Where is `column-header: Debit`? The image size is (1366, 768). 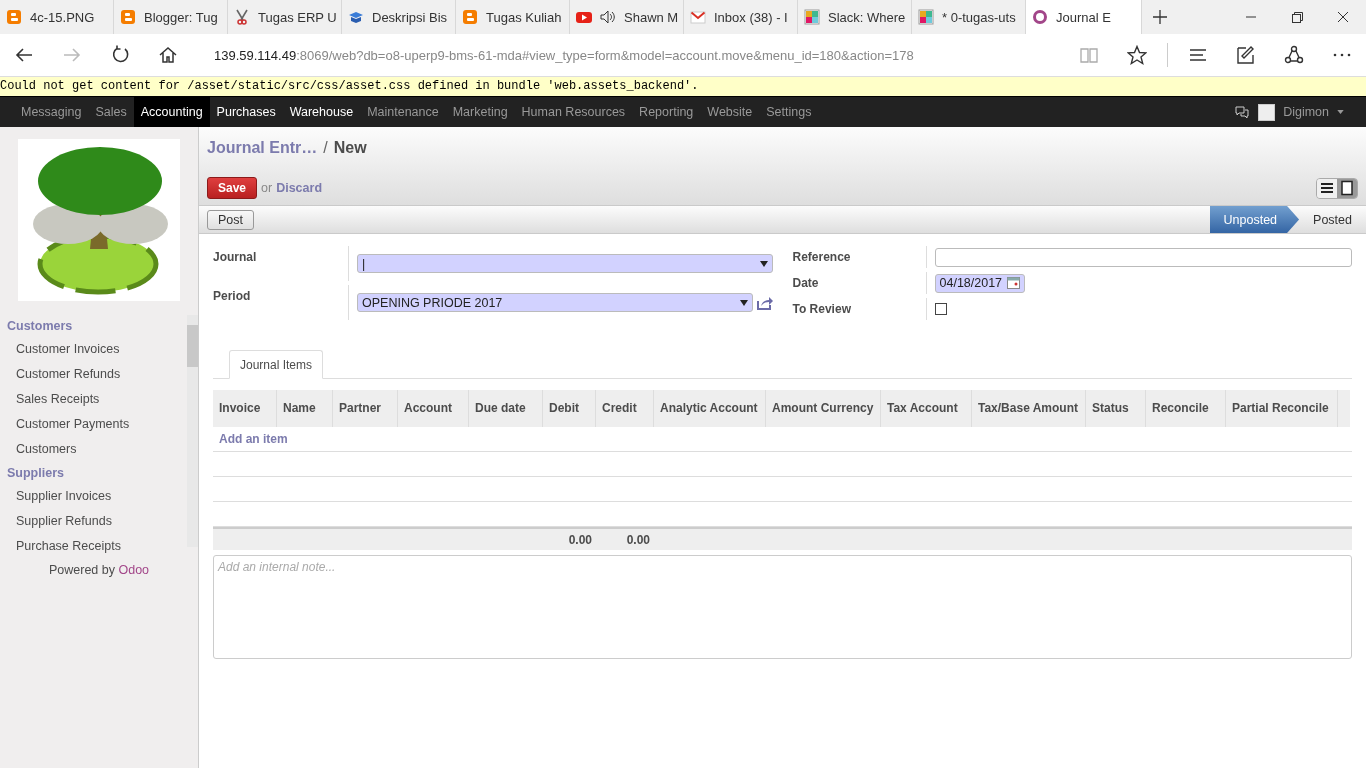
column-header: Debit is located at coordinates (569, 408).